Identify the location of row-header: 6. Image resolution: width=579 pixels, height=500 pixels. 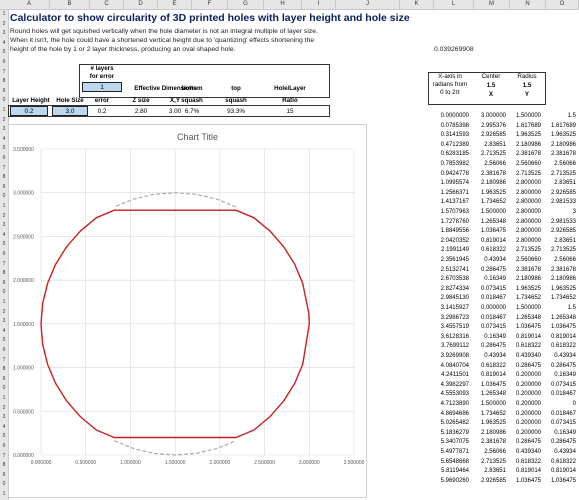
(4, 62).